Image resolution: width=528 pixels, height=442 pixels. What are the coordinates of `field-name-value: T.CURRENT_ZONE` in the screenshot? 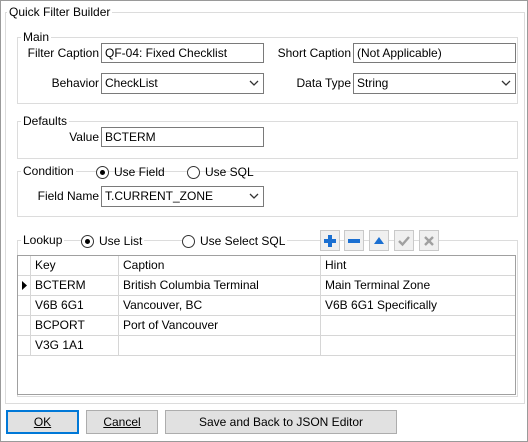 It's located at (159, 196).